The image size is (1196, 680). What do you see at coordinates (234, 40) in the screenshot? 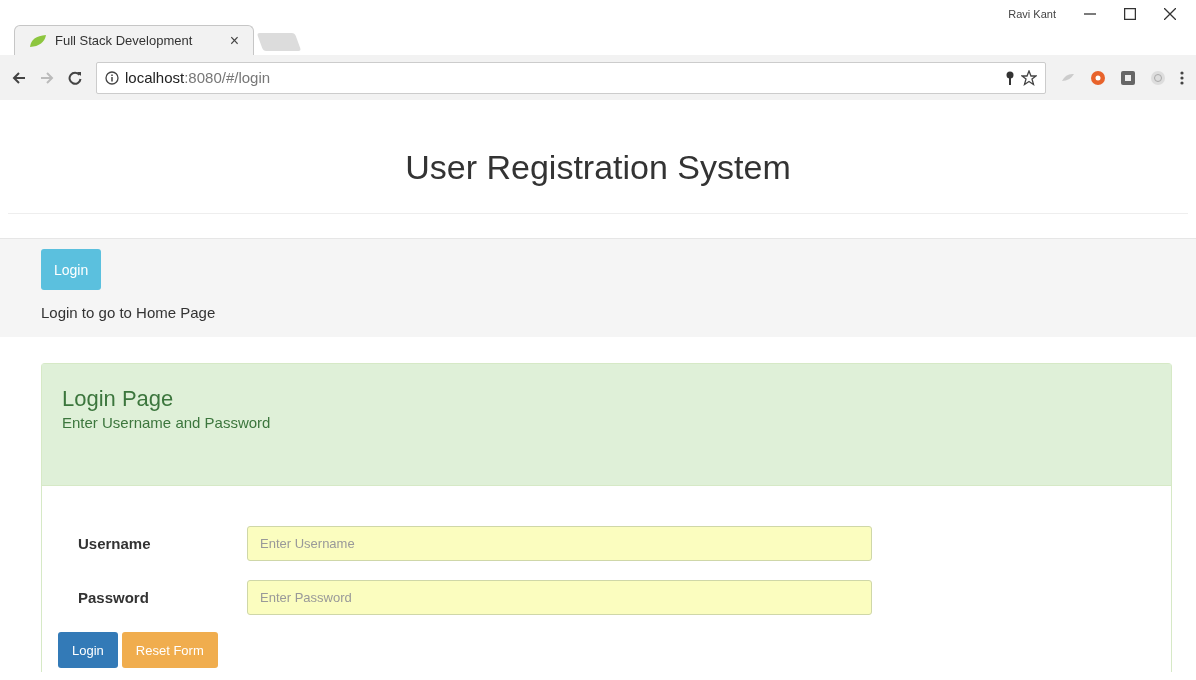
I see `close-tab-button: ×` at bounding box center [234, 40].